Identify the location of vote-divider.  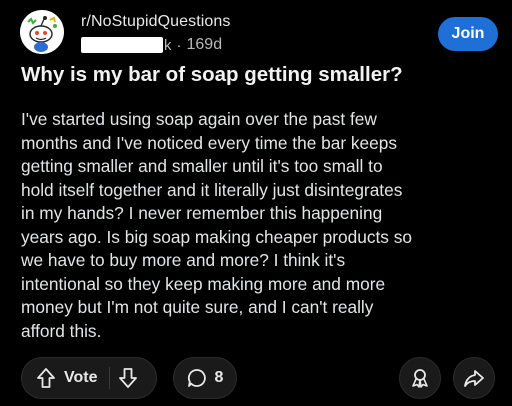
(110, 378).